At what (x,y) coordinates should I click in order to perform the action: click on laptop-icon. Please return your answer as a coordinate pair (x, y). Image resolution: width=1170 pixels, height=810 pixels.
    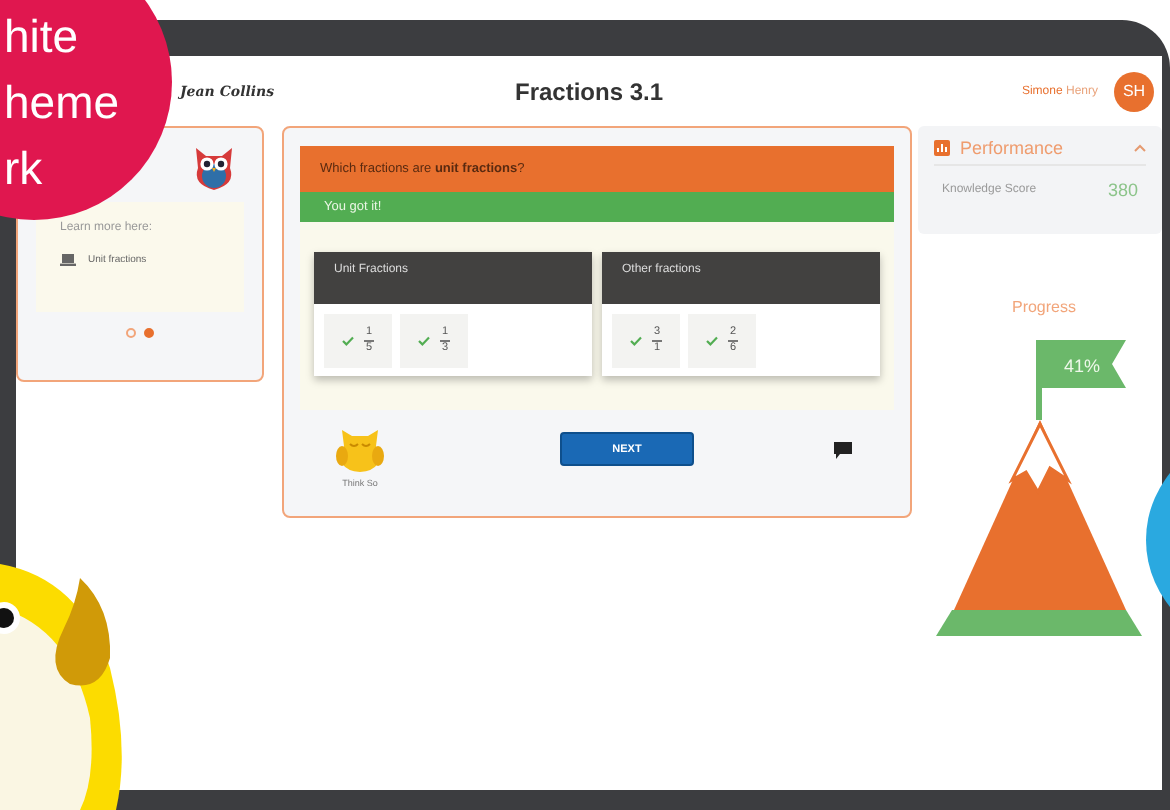
    Looking at the image, I should click on (68, 260).